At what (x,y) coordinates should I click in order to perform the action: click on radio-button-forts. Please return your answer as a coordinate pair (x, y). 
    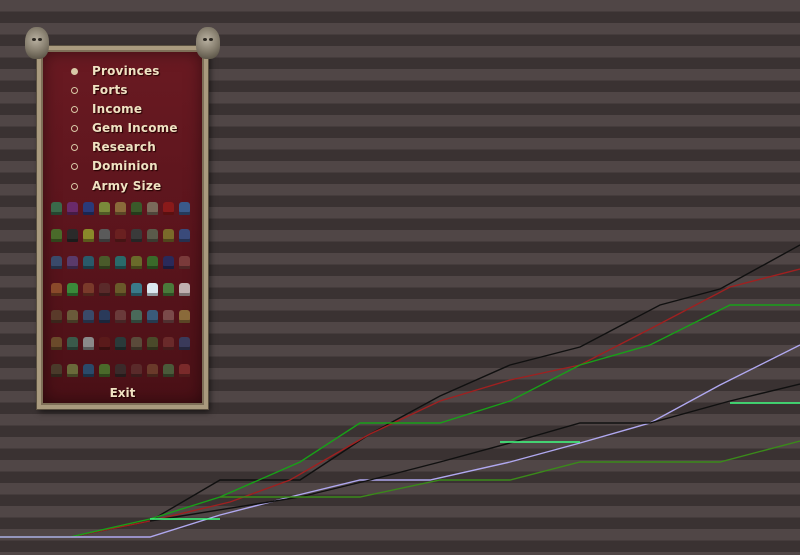
    Looking at the image, I should click on (74, 91).